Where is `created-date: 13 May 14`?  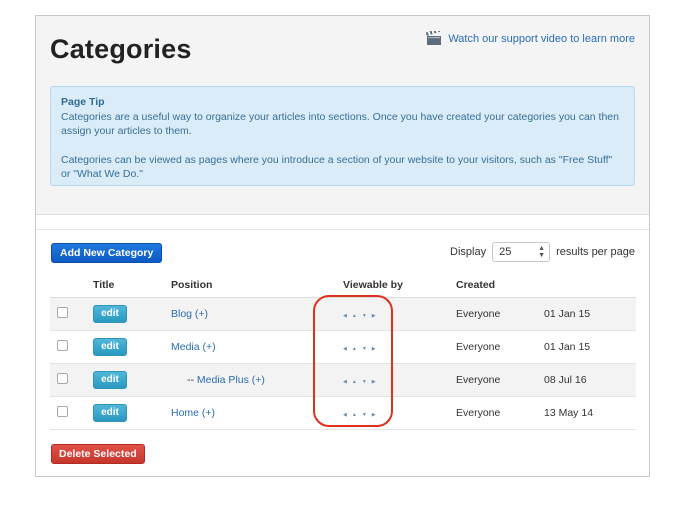
created-date: 13 May 14 is located at coordinates (590, 413).